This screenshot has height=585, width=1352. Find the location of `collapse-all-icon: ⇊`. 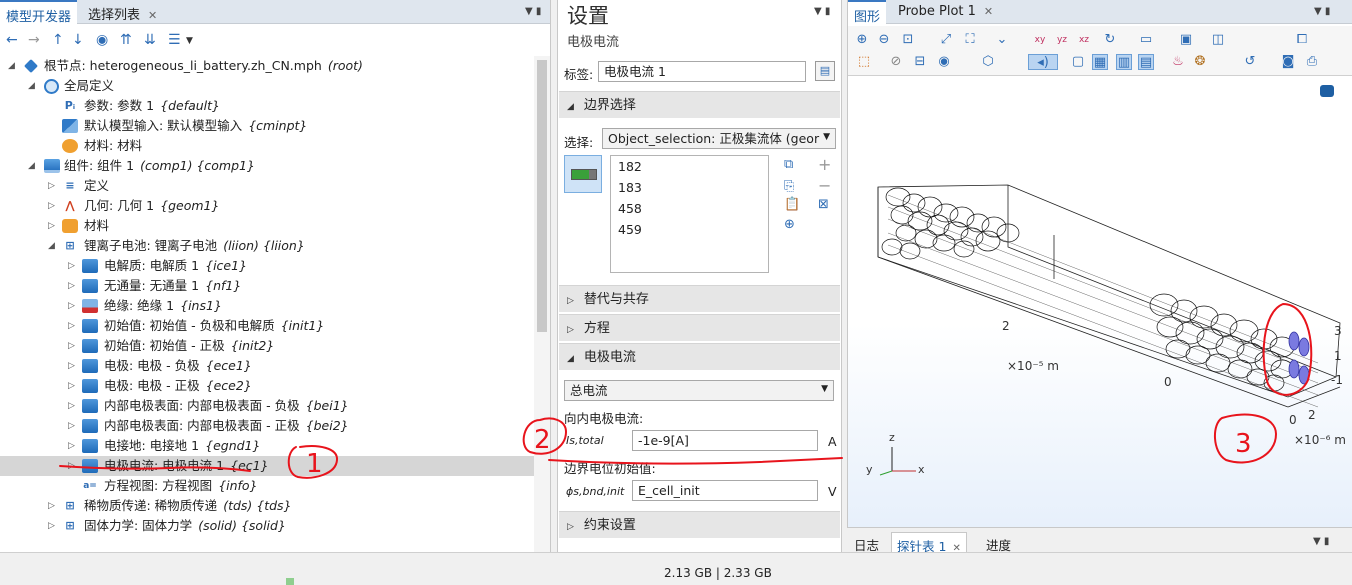

collapse-all-icon: ⇊ is located at coordinates (150, 40).